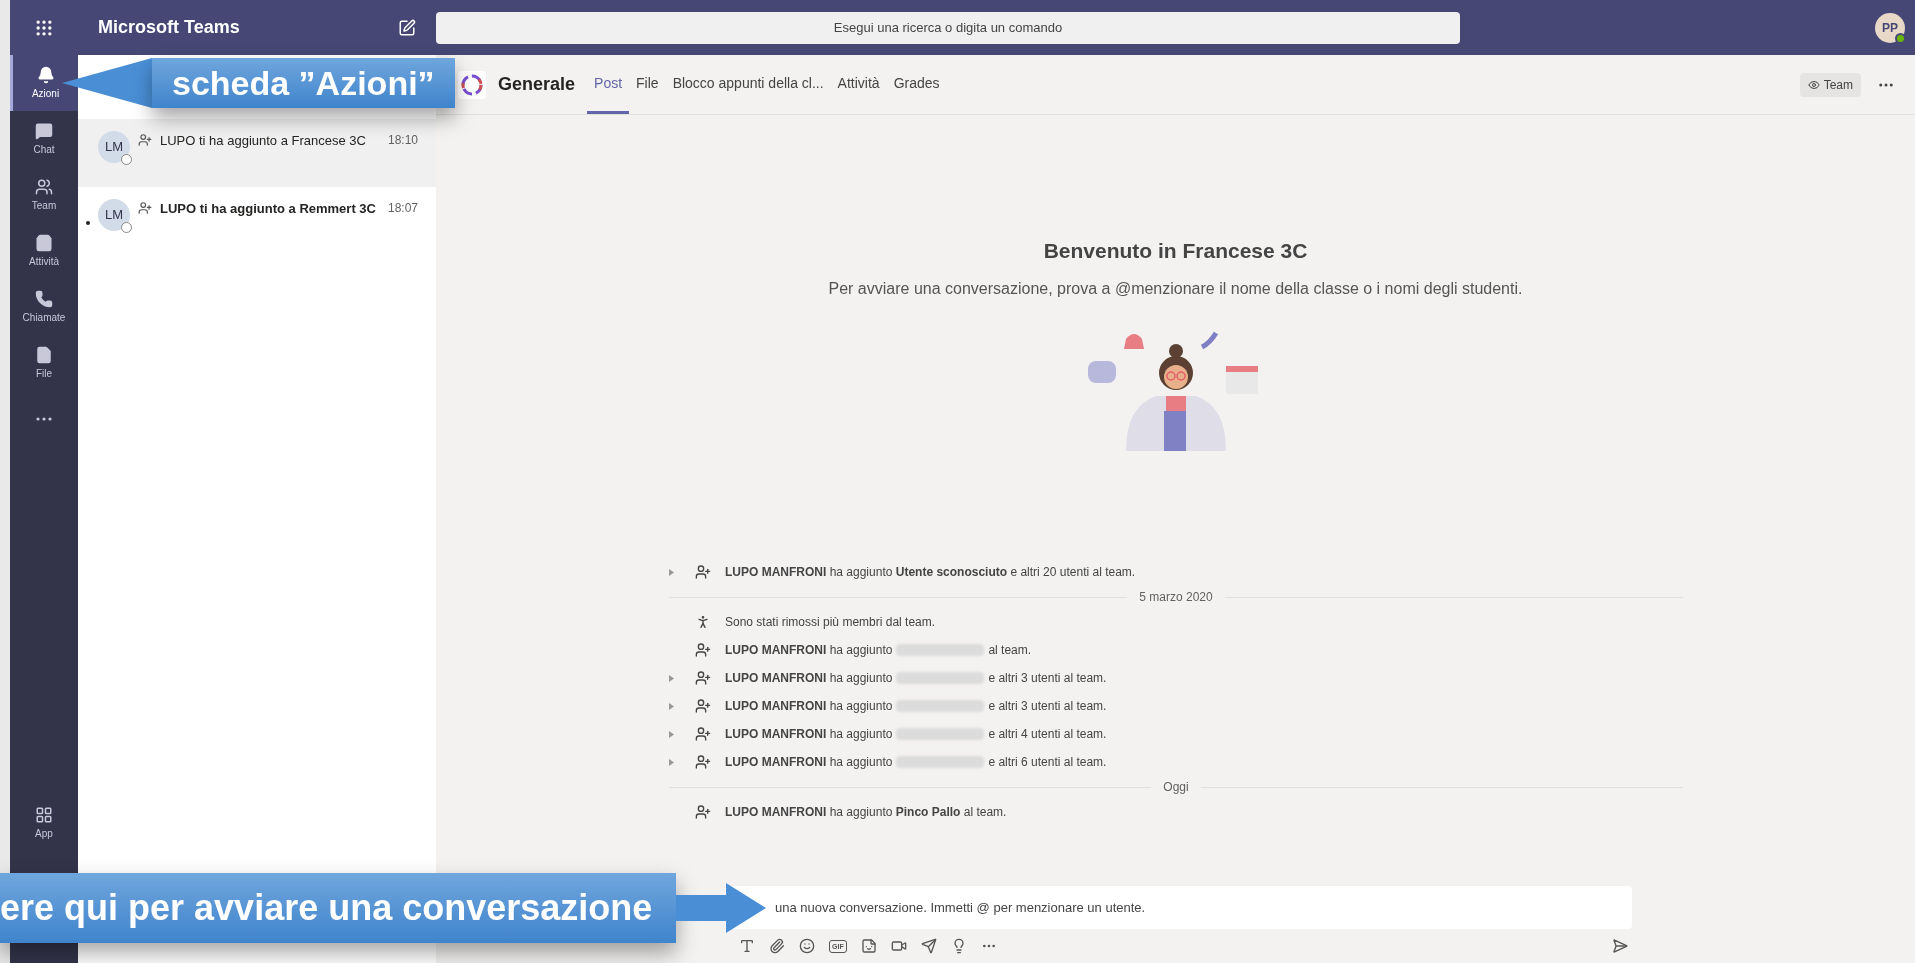  Describe the element at coordinates (777, 946) in the screenshot. I see `attach-icon` at that location.